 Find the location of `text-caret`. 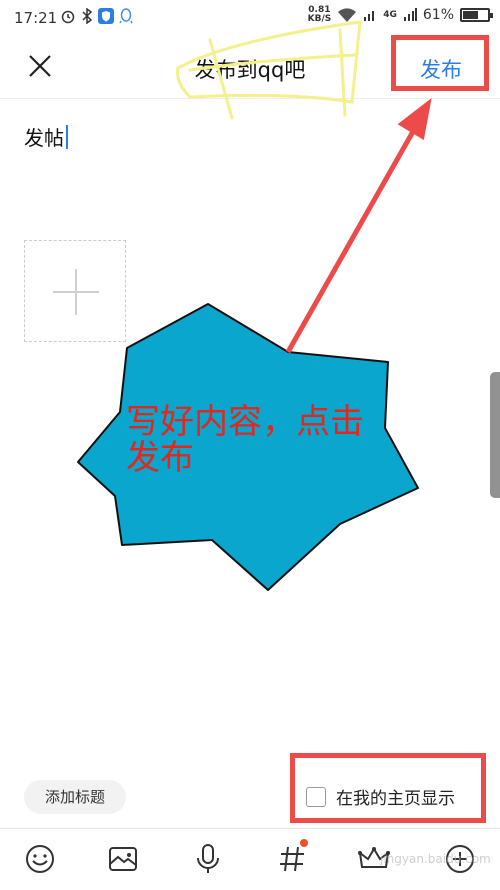

text-caret is located at coordinates (67, 136).